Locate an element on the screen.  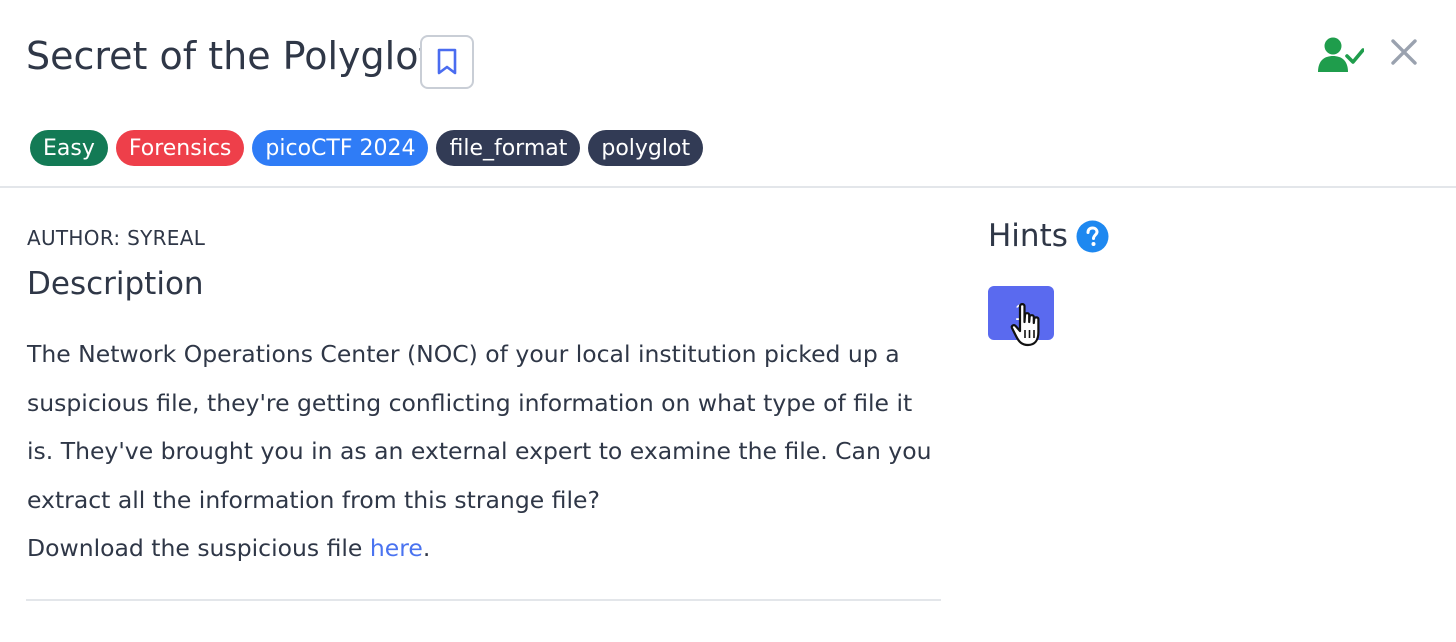
bookmark-icon is located at coordinates (447, 61).